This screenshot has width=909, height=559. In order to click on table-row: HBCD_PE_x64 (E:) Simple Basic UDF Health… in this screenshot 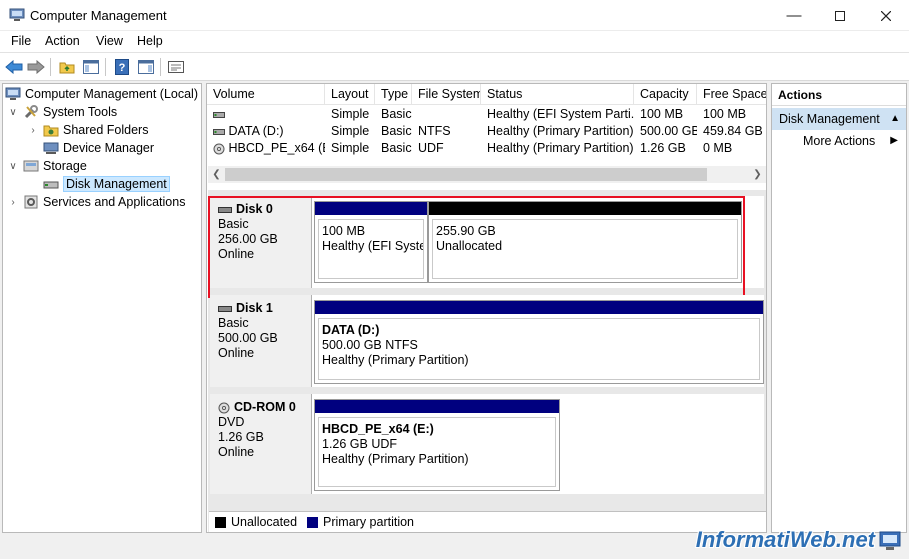, I will do `click(486, 148)`.